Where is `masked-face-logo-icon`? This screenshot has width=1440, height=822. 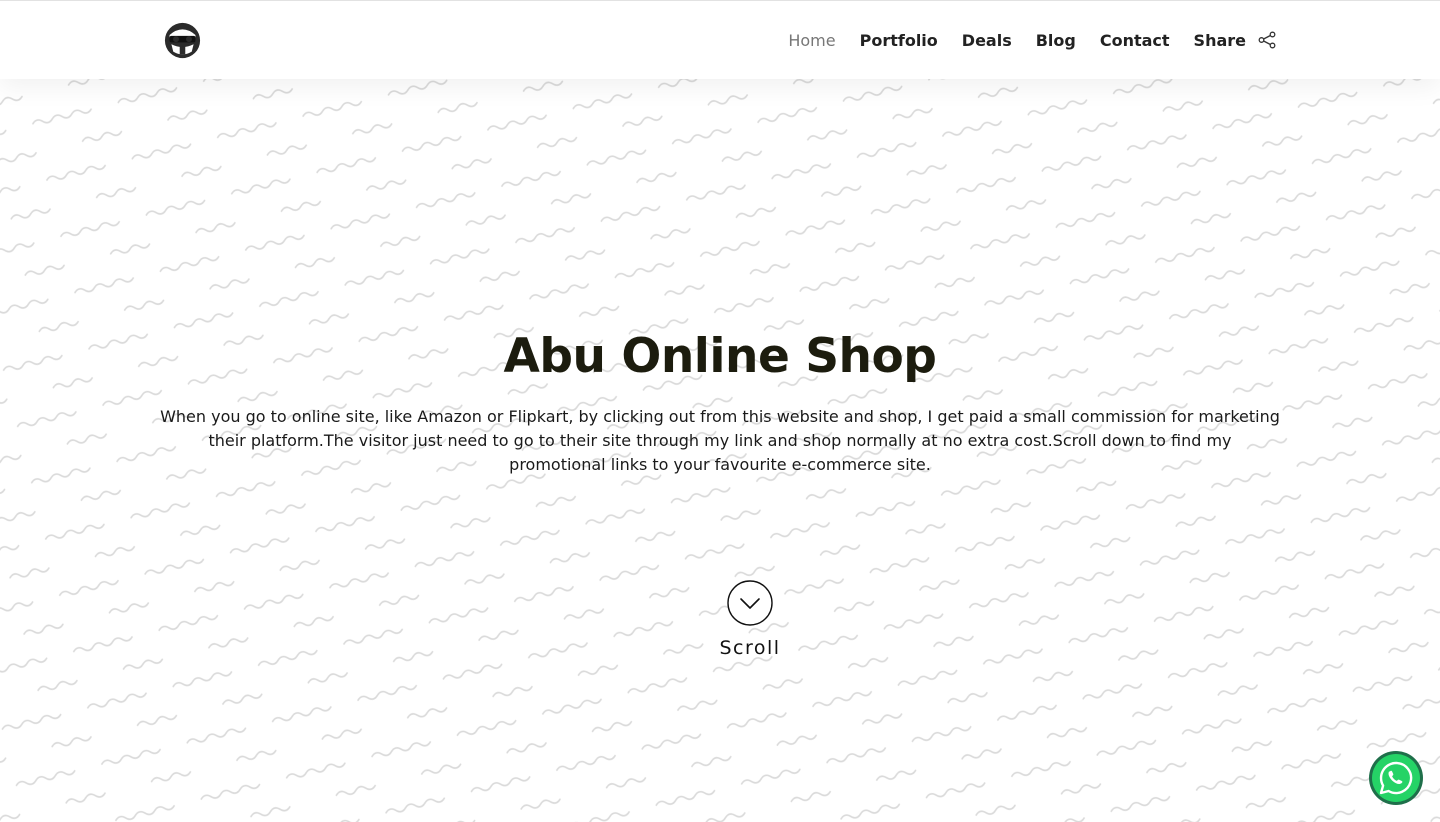 masked-face-logo-icon is located at coordinates (182, 40).